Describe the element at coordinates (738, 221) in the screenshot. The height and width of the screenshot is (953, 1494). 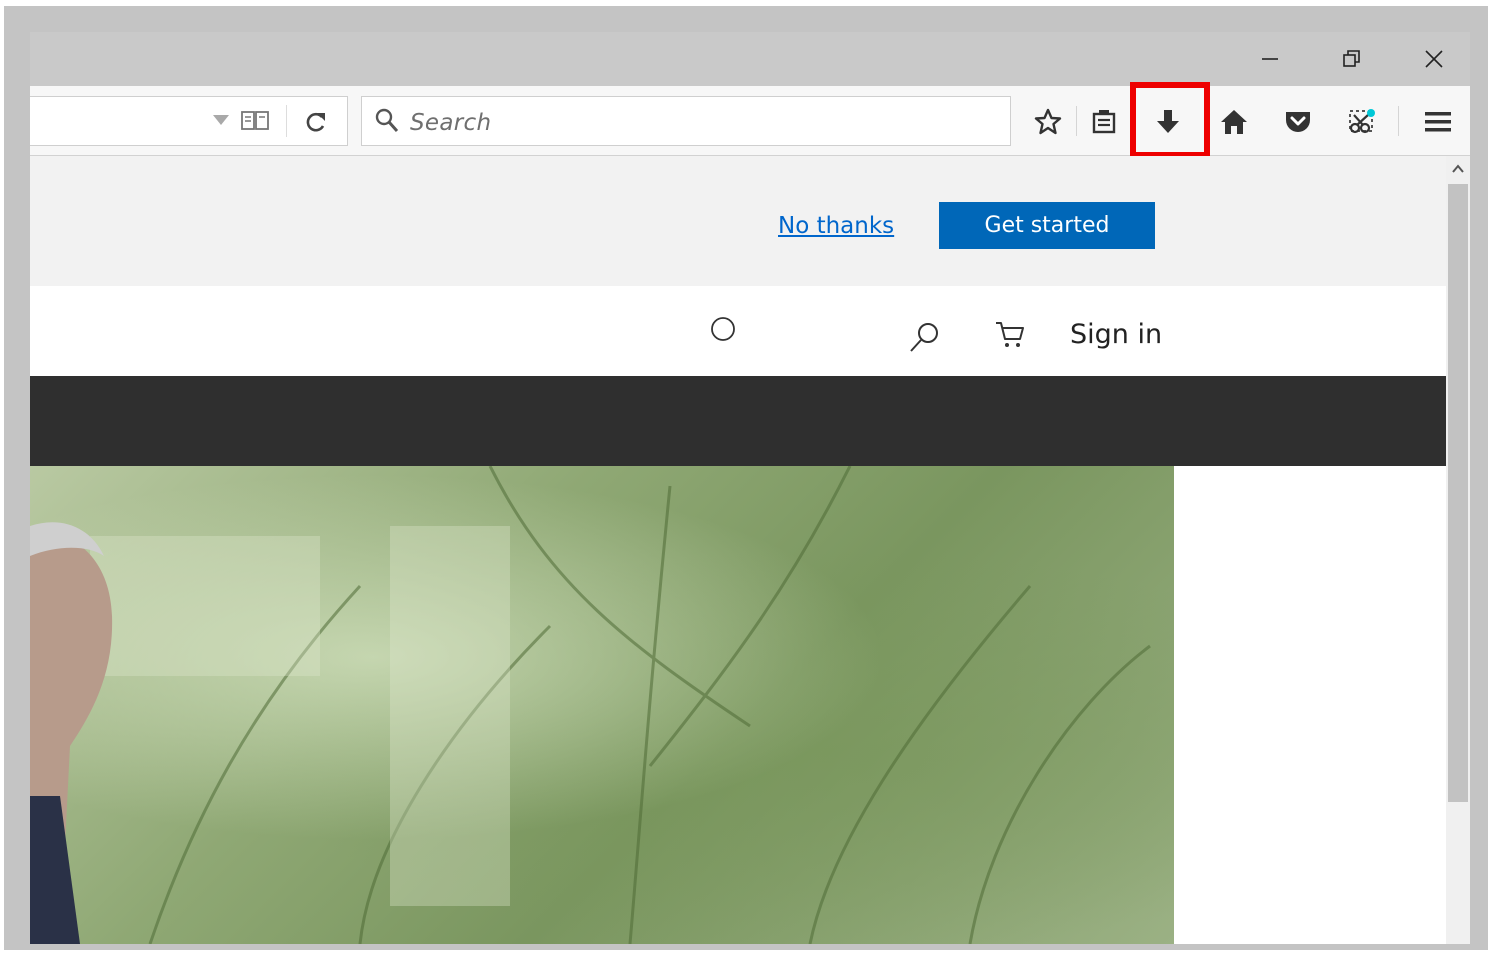
I see `notice-banner: No thanks Get started` at that location.